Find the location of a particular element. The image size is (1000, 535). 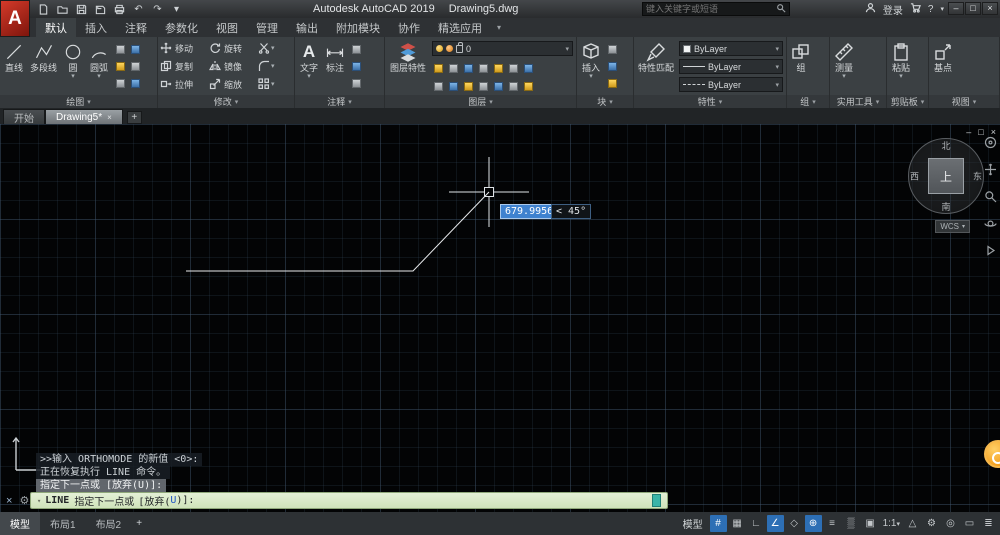

modify-scale-button: 缩放 is located at coordinates (231, 84).